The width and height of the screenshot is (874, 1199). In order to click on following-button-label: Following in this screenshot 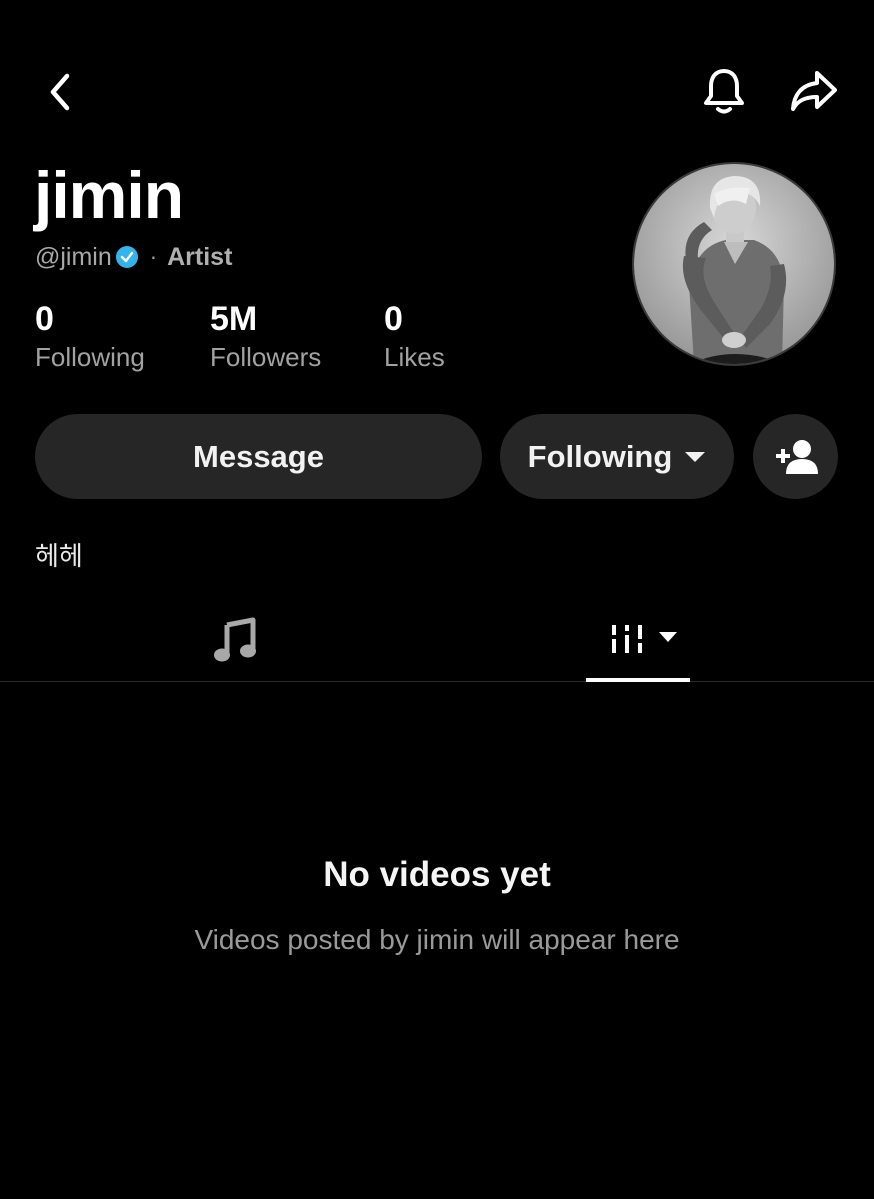, I will do `click(600, 456)`.